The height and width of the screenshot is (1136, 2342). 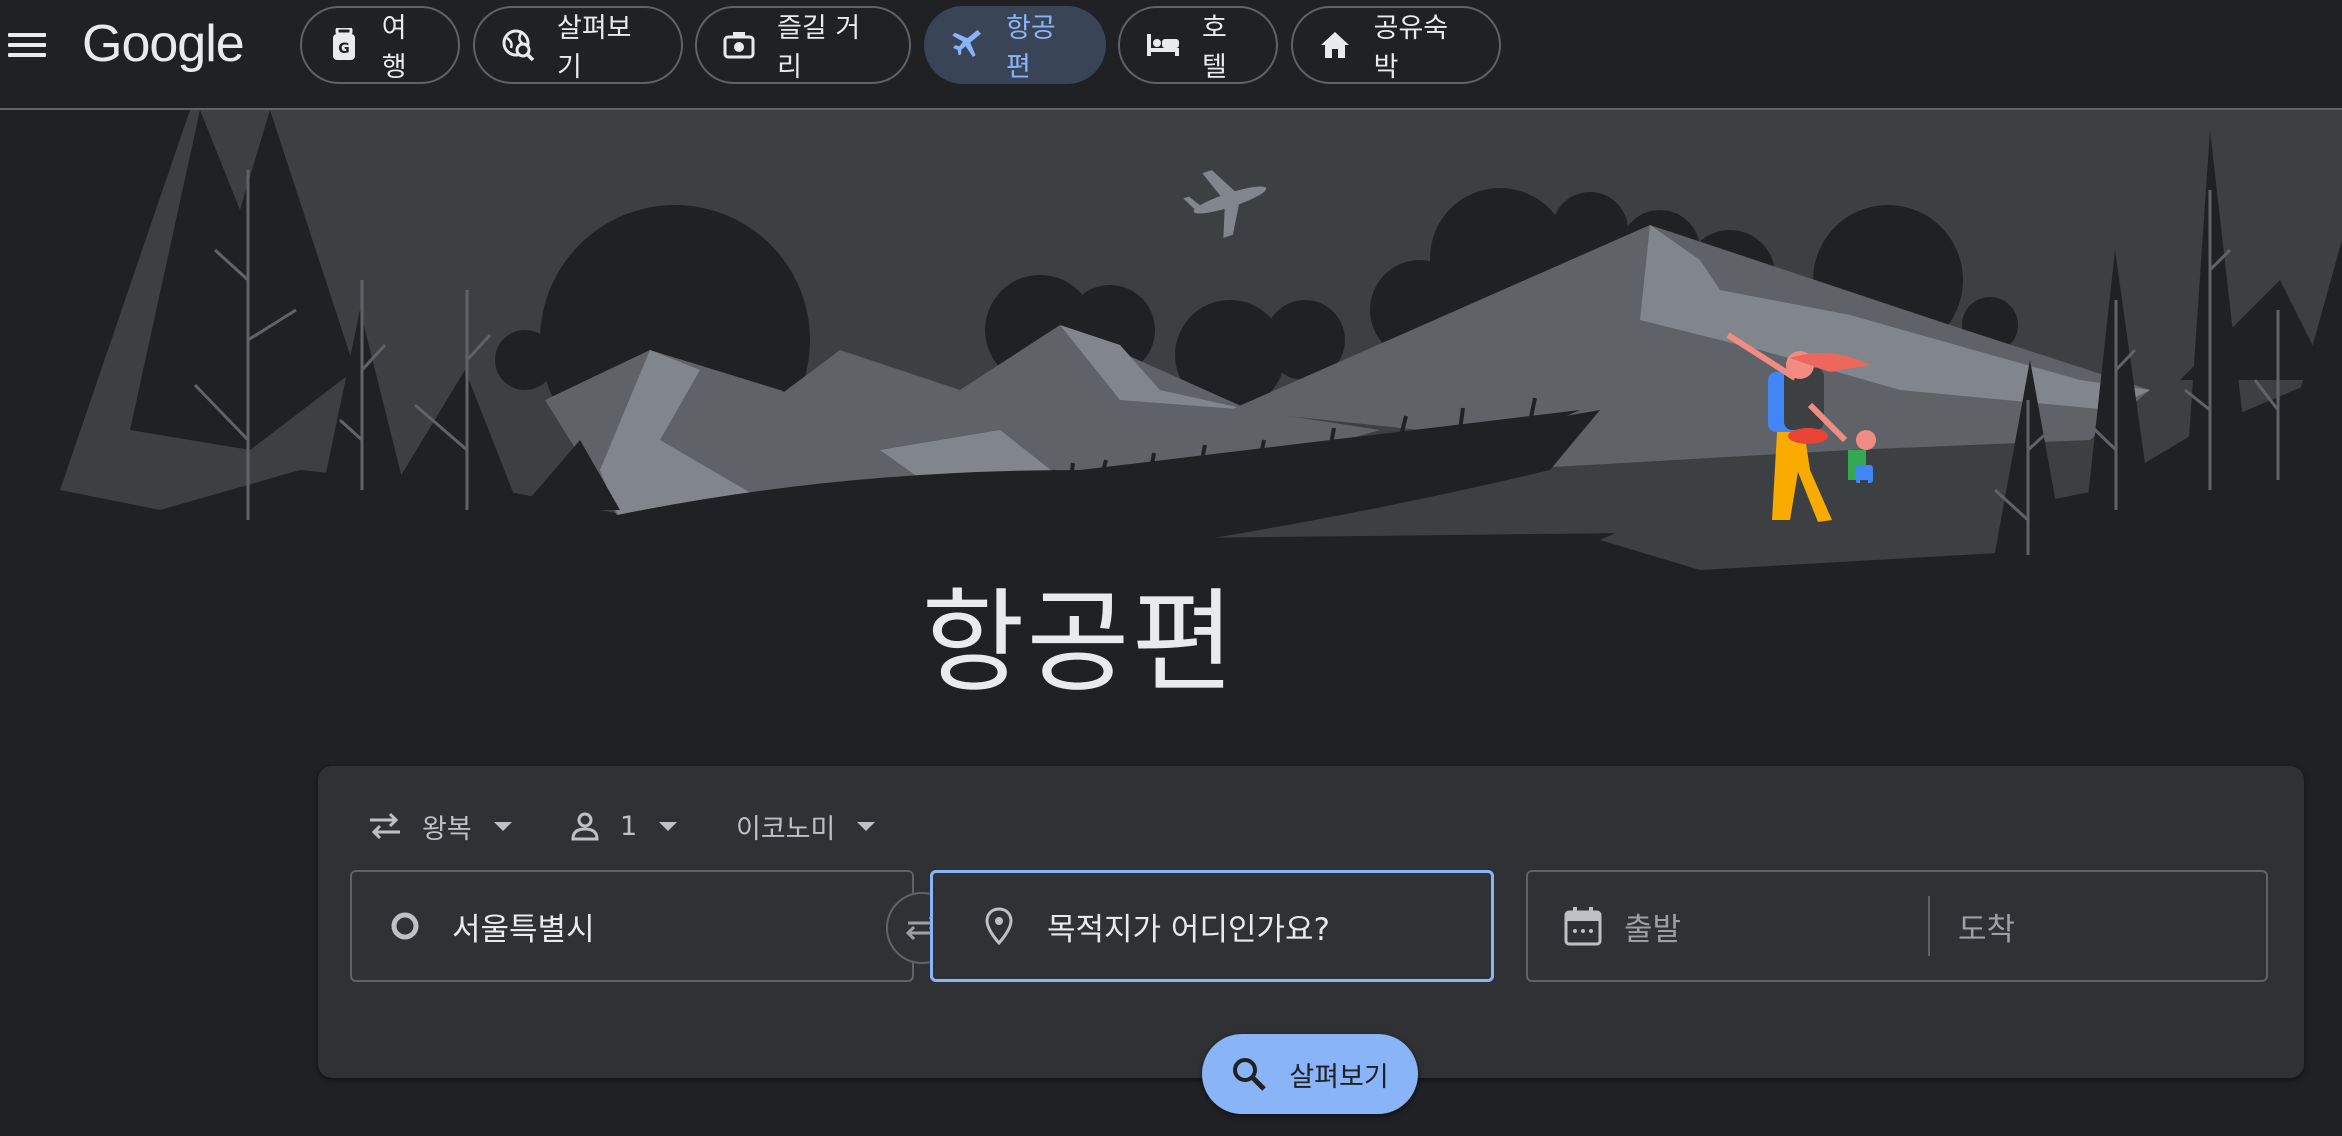 What do you see at coordinates (629, 826) in the screenshot?
I see `passengers-count: 1` at bounding box center [629, 826].